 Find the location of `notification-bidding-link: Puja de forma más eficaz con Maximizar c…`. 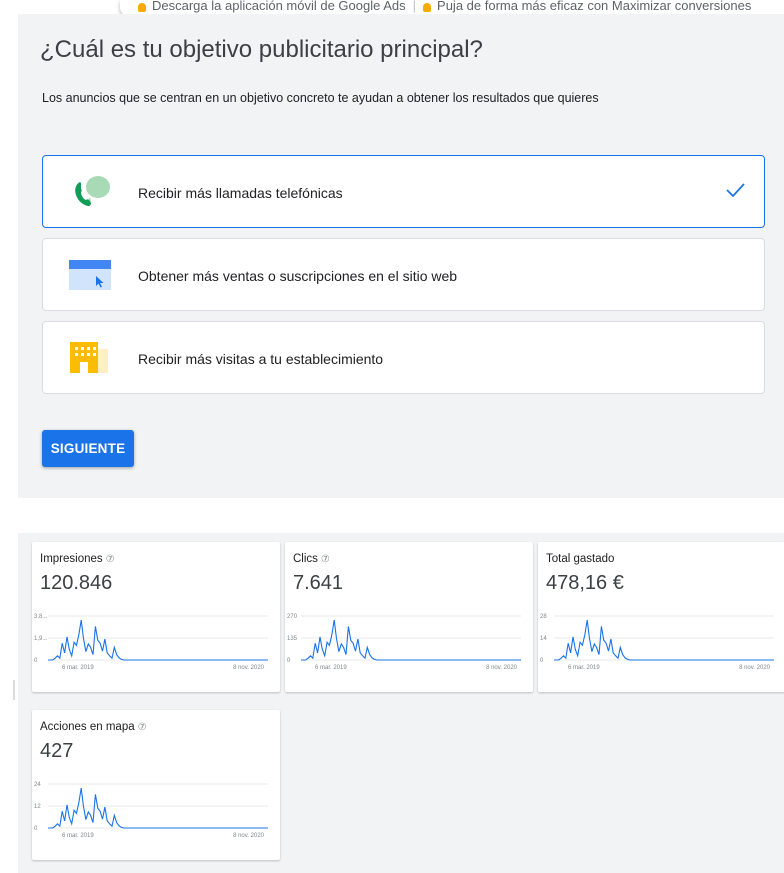

notification-bidding-link: Puja de forma más eficaz con Maximizar c… is located at coordinates (594, 6).